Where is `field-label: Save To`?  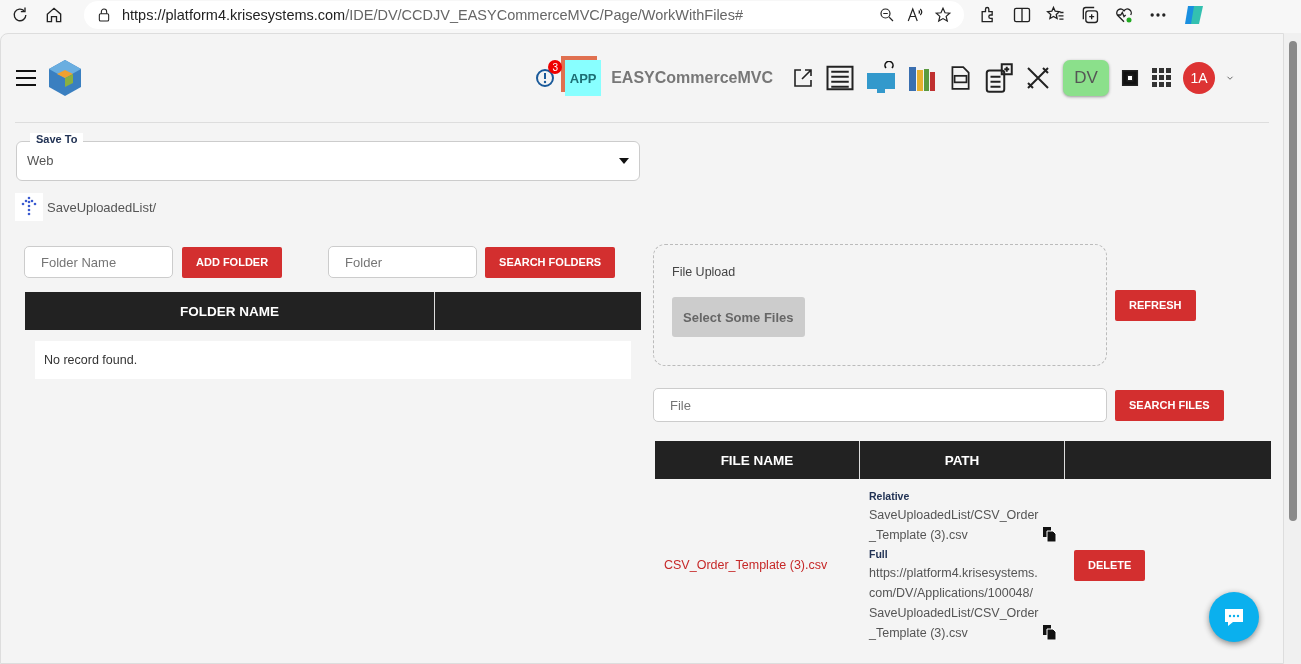
field-label: Save To is located at coordinates (57, 139).